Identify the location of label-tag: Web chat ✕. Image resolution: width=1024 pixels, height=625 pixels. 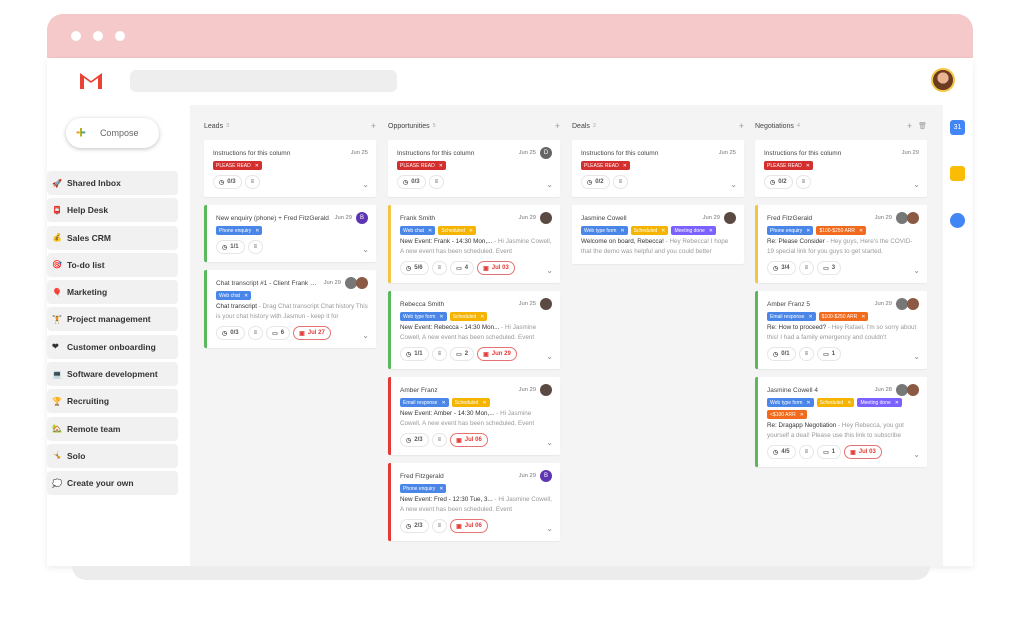
(234, 295).